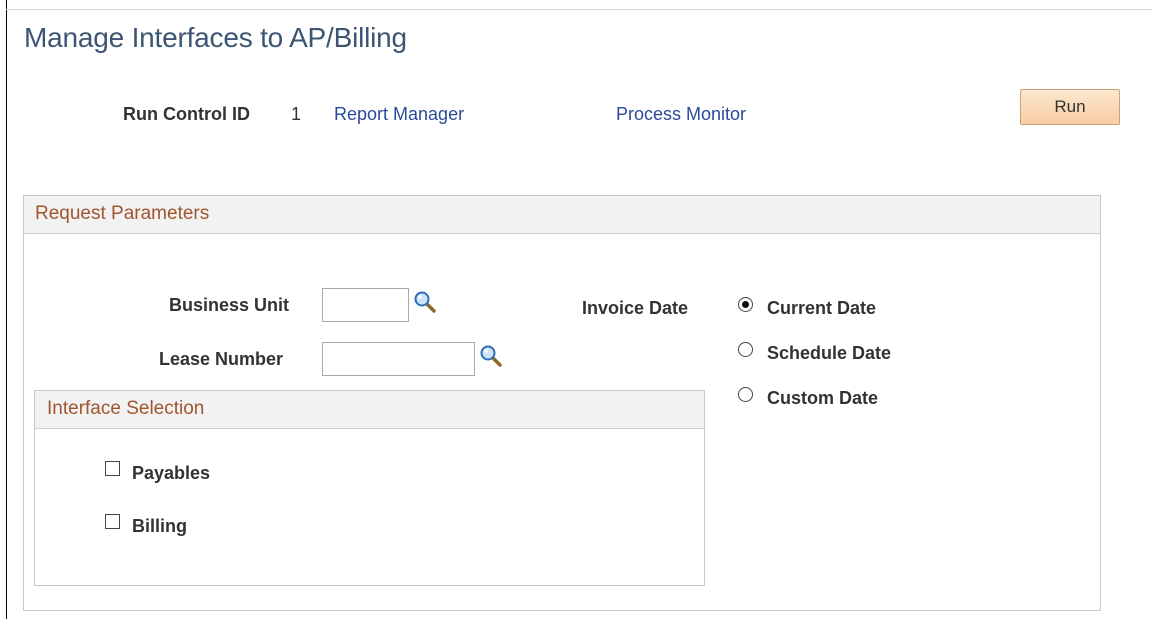  What do you see at coordinates (399, 114) in the screenshot?
I see `report-manager-link: Report Manager` at bounding box center [399, 114].